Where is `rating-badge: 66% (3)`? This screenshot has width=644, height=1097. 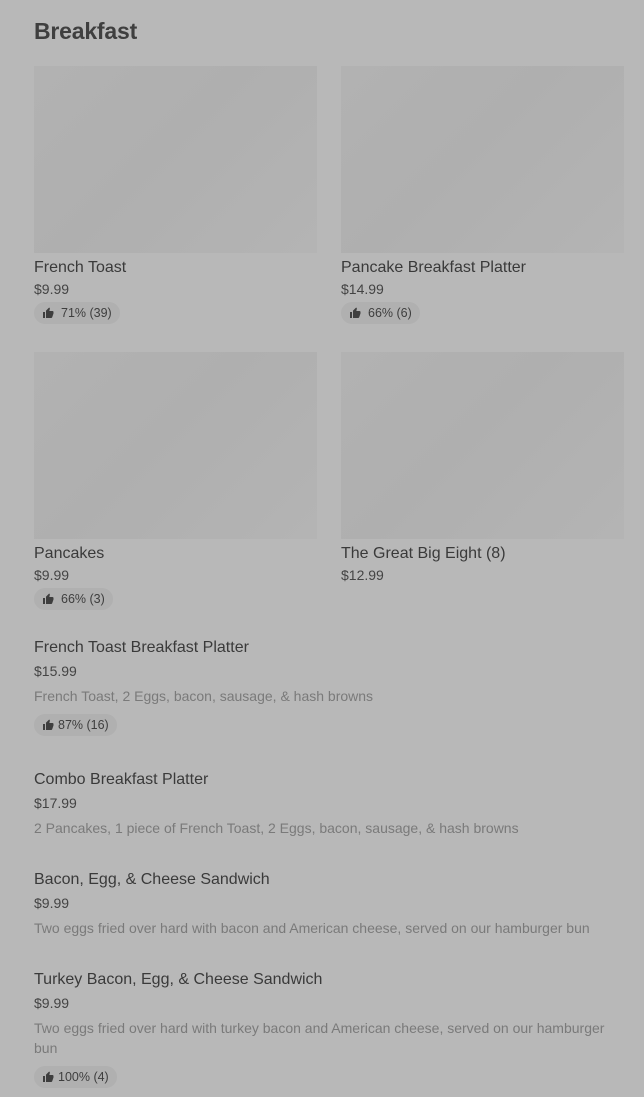
rating-badge: 66% (3) is located at coordinates (73, 599).